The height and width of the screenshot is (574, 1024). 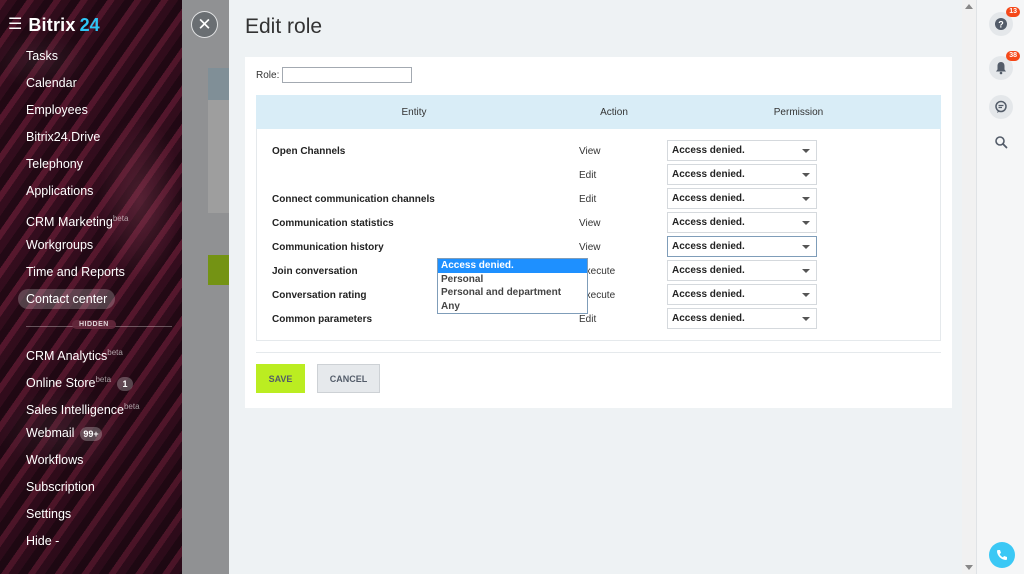 What do you see at coordinates (598, 319) in the screenshot?
I see `table-row: Common parameters Edit Access denied.` at bounding box center [598, 319].